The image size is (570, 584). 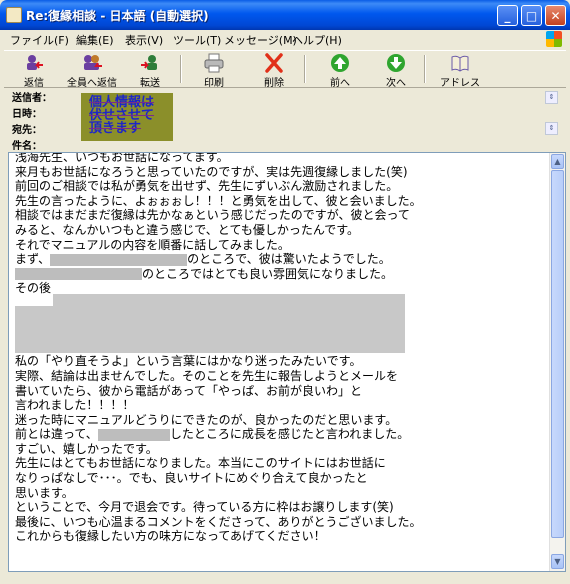 I want to click on body-line: 浅海先生、いつもお世話になってます。, so click(x=122, y=158).